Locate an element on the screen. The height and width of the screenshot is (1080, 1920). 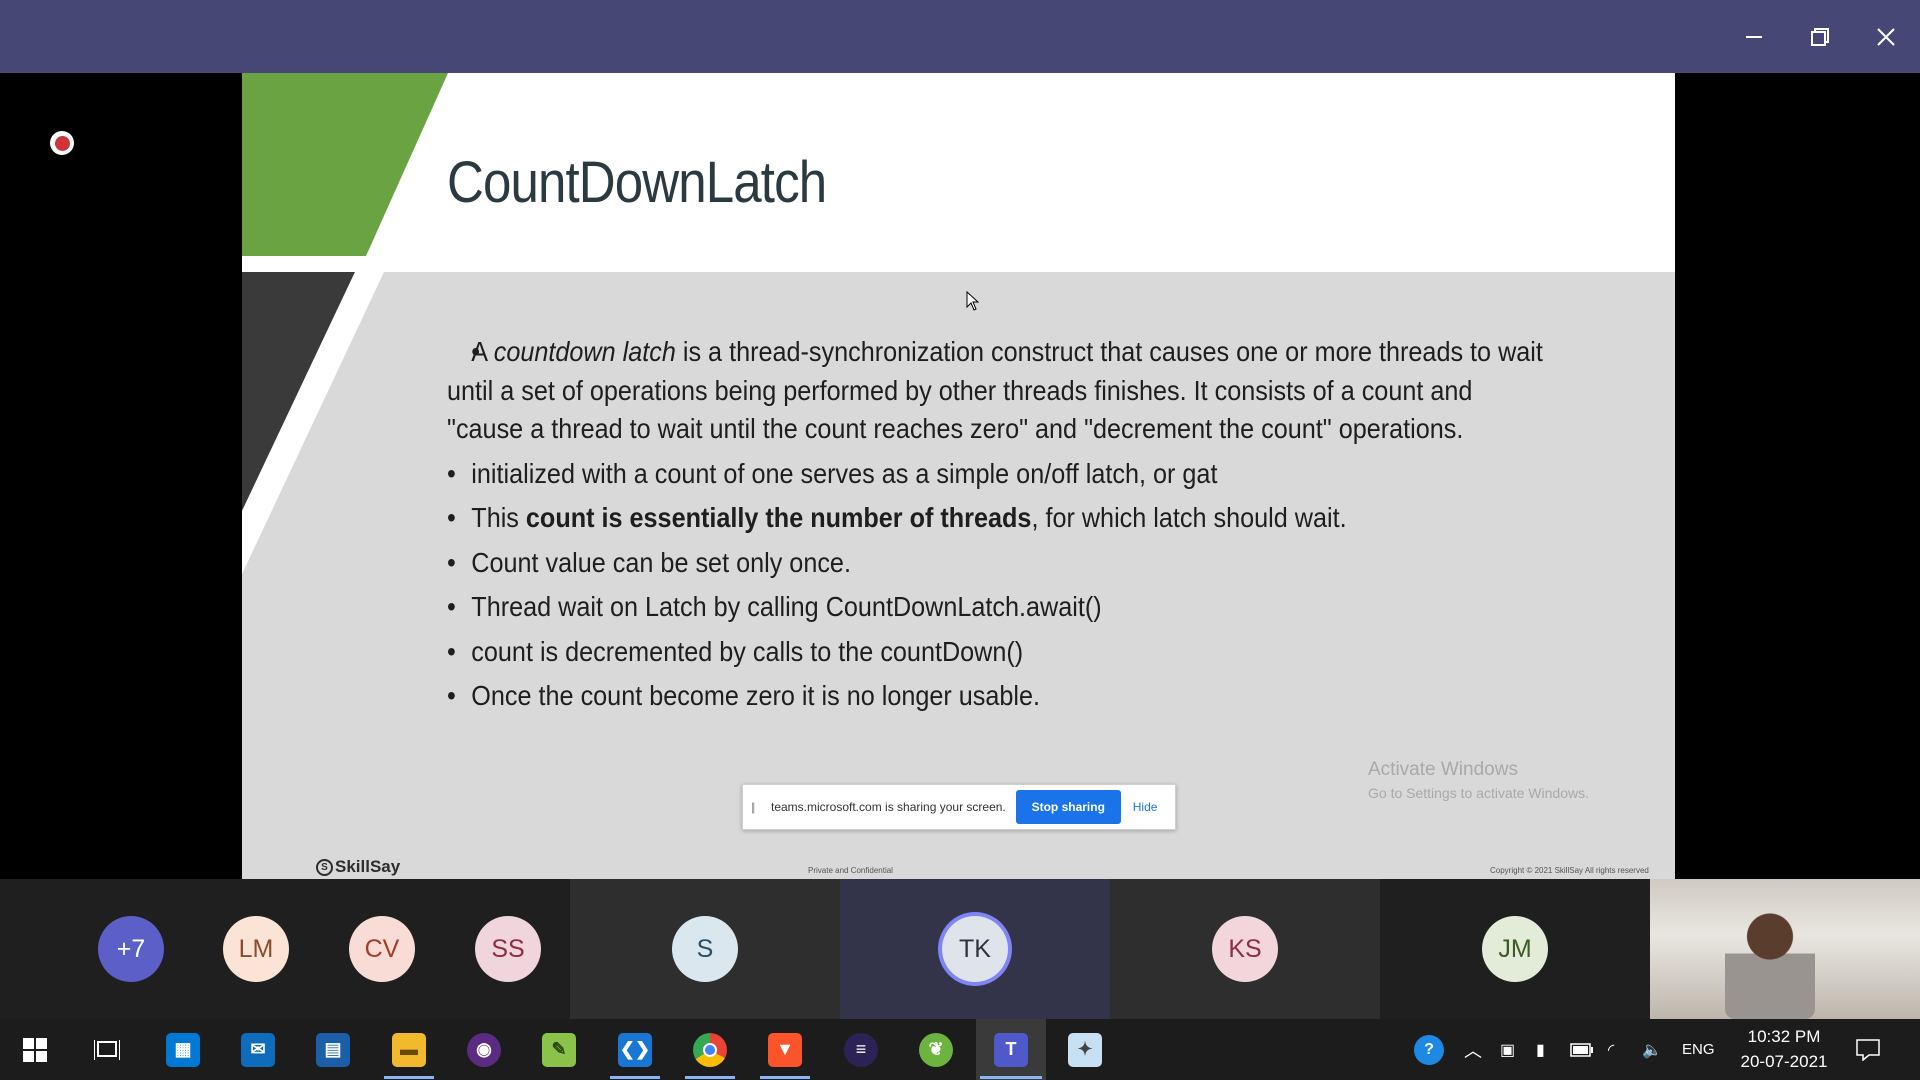
folder-icon: ▬ is located at coordinates (409, 1049).